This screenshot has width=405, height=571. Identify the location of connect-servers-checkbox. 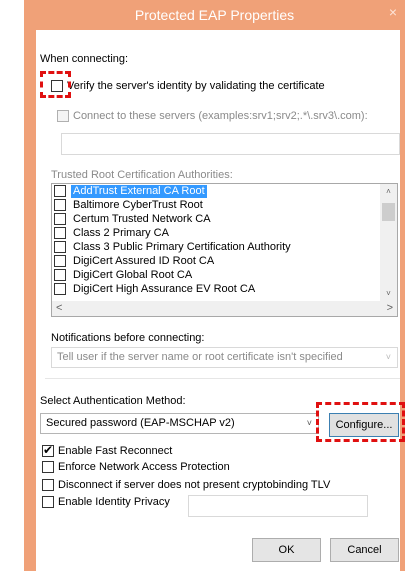
(63, 116).